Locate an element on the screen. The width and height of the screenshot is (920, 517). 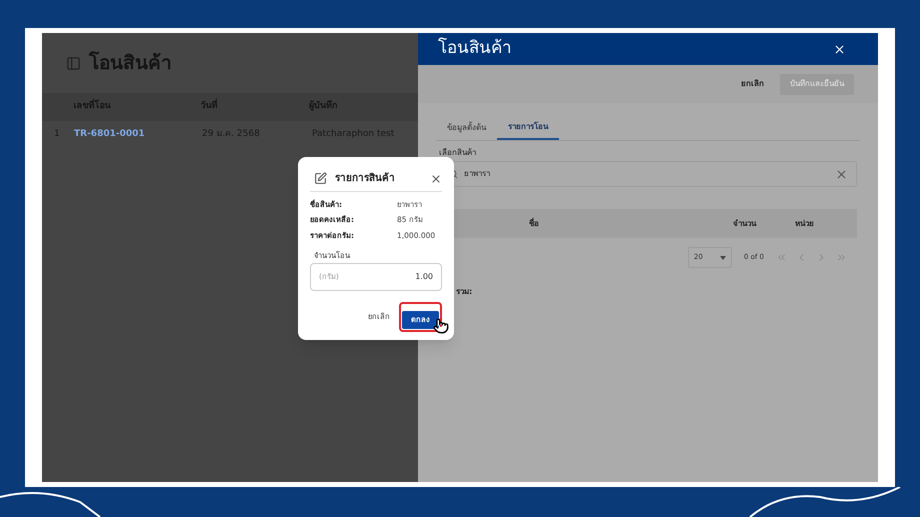
edit-icon is located at coordinates (320, 178).